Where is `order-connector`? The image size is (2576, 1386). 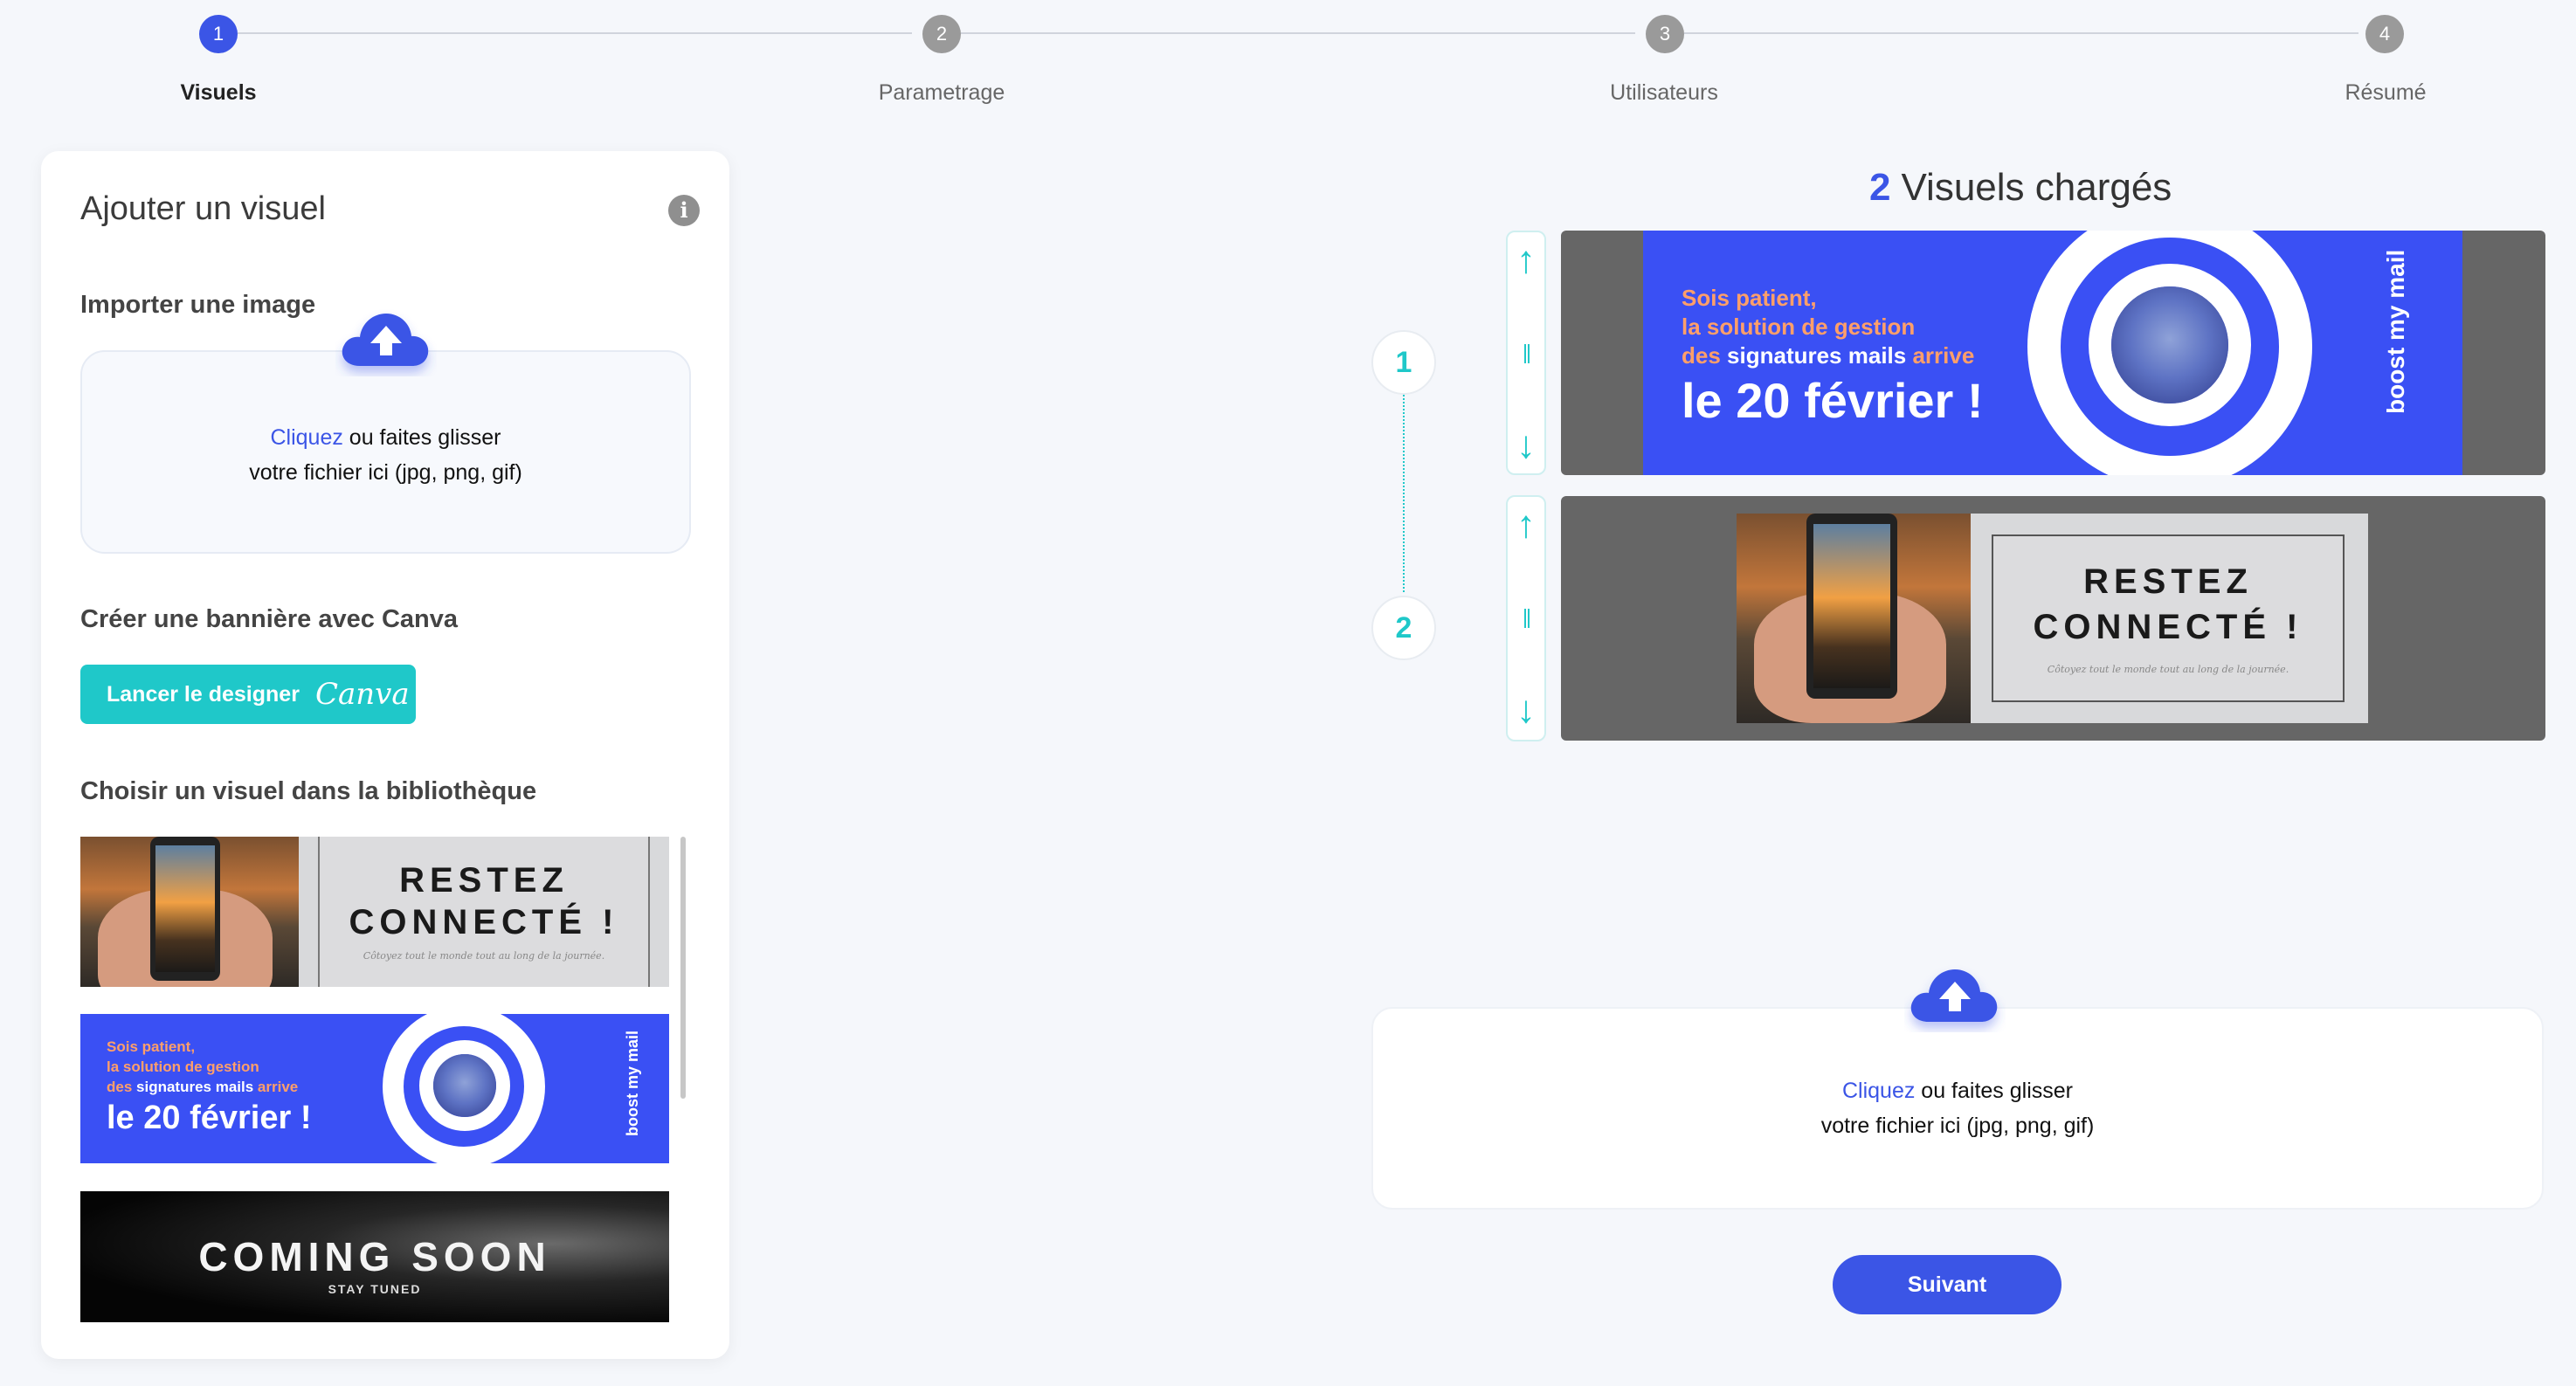 order-connector is located at coordinates (1404, 494).